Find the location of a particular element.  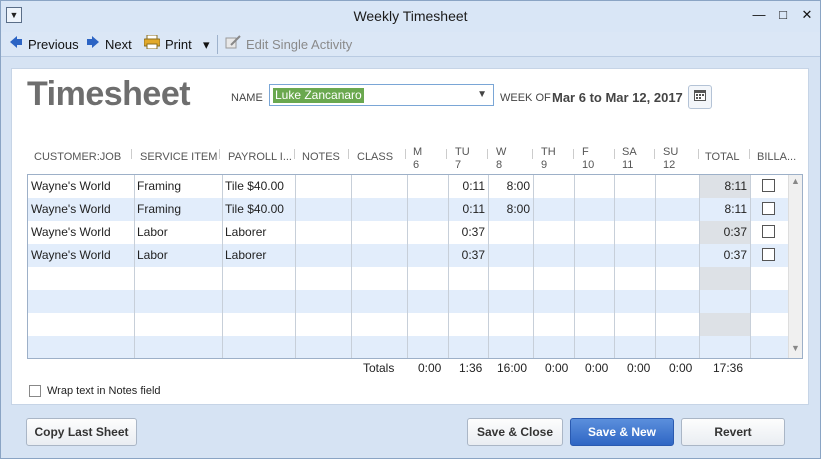

col-service-item: SERVICE ITEM is located at coordinates (178, 157).